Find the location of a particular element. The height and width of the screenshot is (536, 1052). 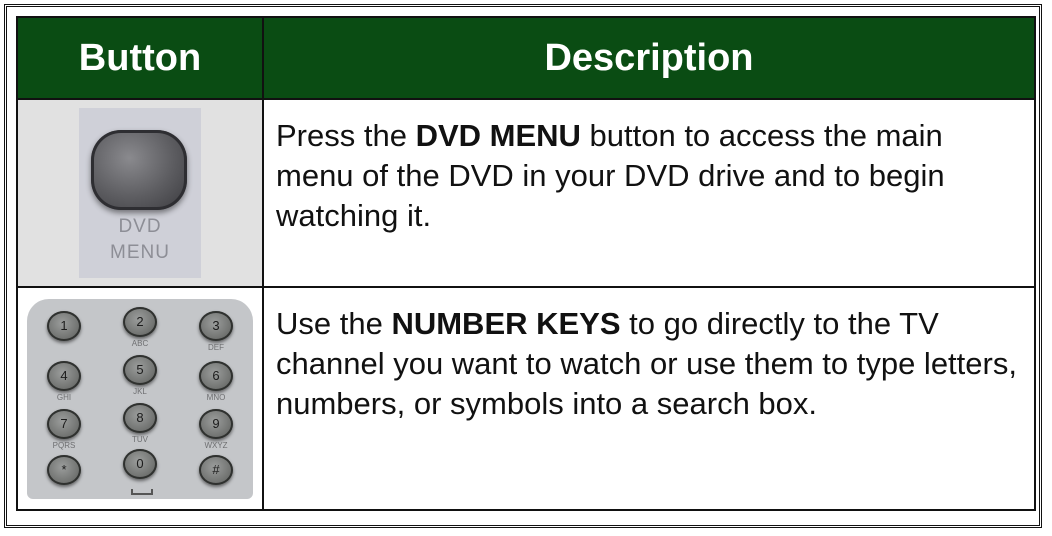

key-7-letters: PQRS is located at coordinates (64, 445).